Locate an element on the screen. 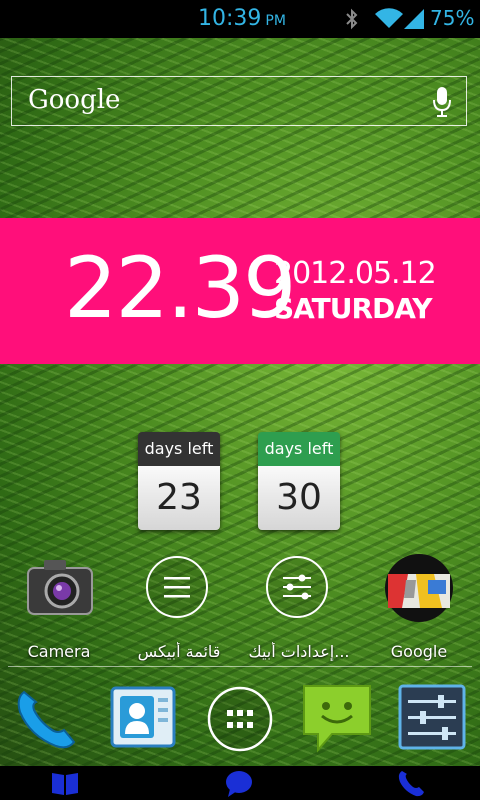 Image resolution: width=480 pixels, height=800 pixels. app-apex-menu: قائمة أبيكس is located at coordinates (179, 609).